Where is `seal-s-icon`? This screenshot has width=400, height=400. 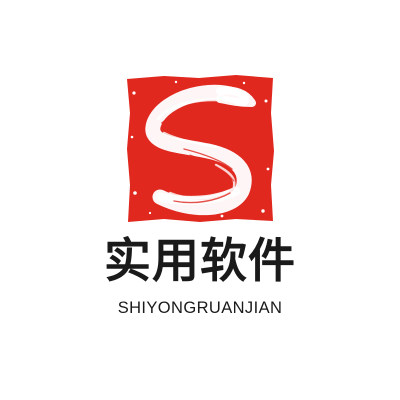
seal-s-icon is located at coordinates (200, 148).